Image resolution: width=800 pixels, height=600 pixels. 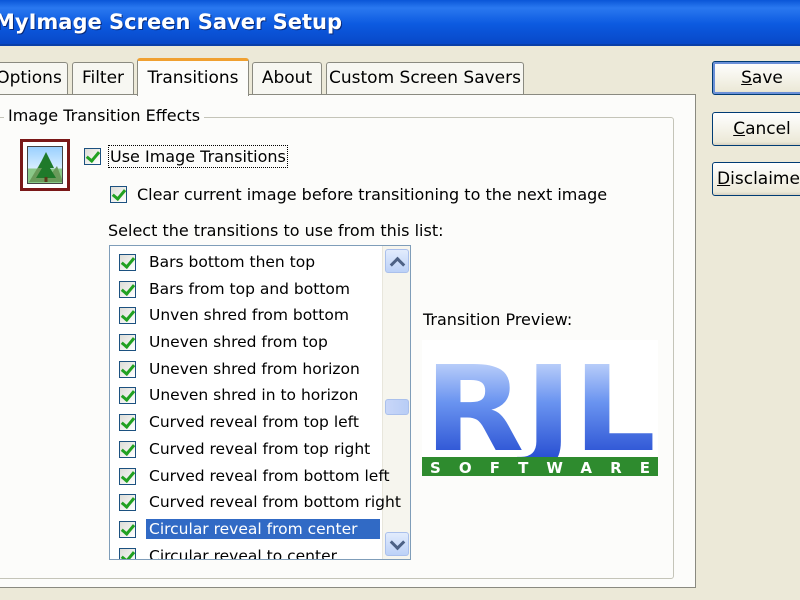 What do you see at coordinates (498, 319) in the screenshot?
I see `preview-label: Transition Preview:` at bounding box center [498, 319].